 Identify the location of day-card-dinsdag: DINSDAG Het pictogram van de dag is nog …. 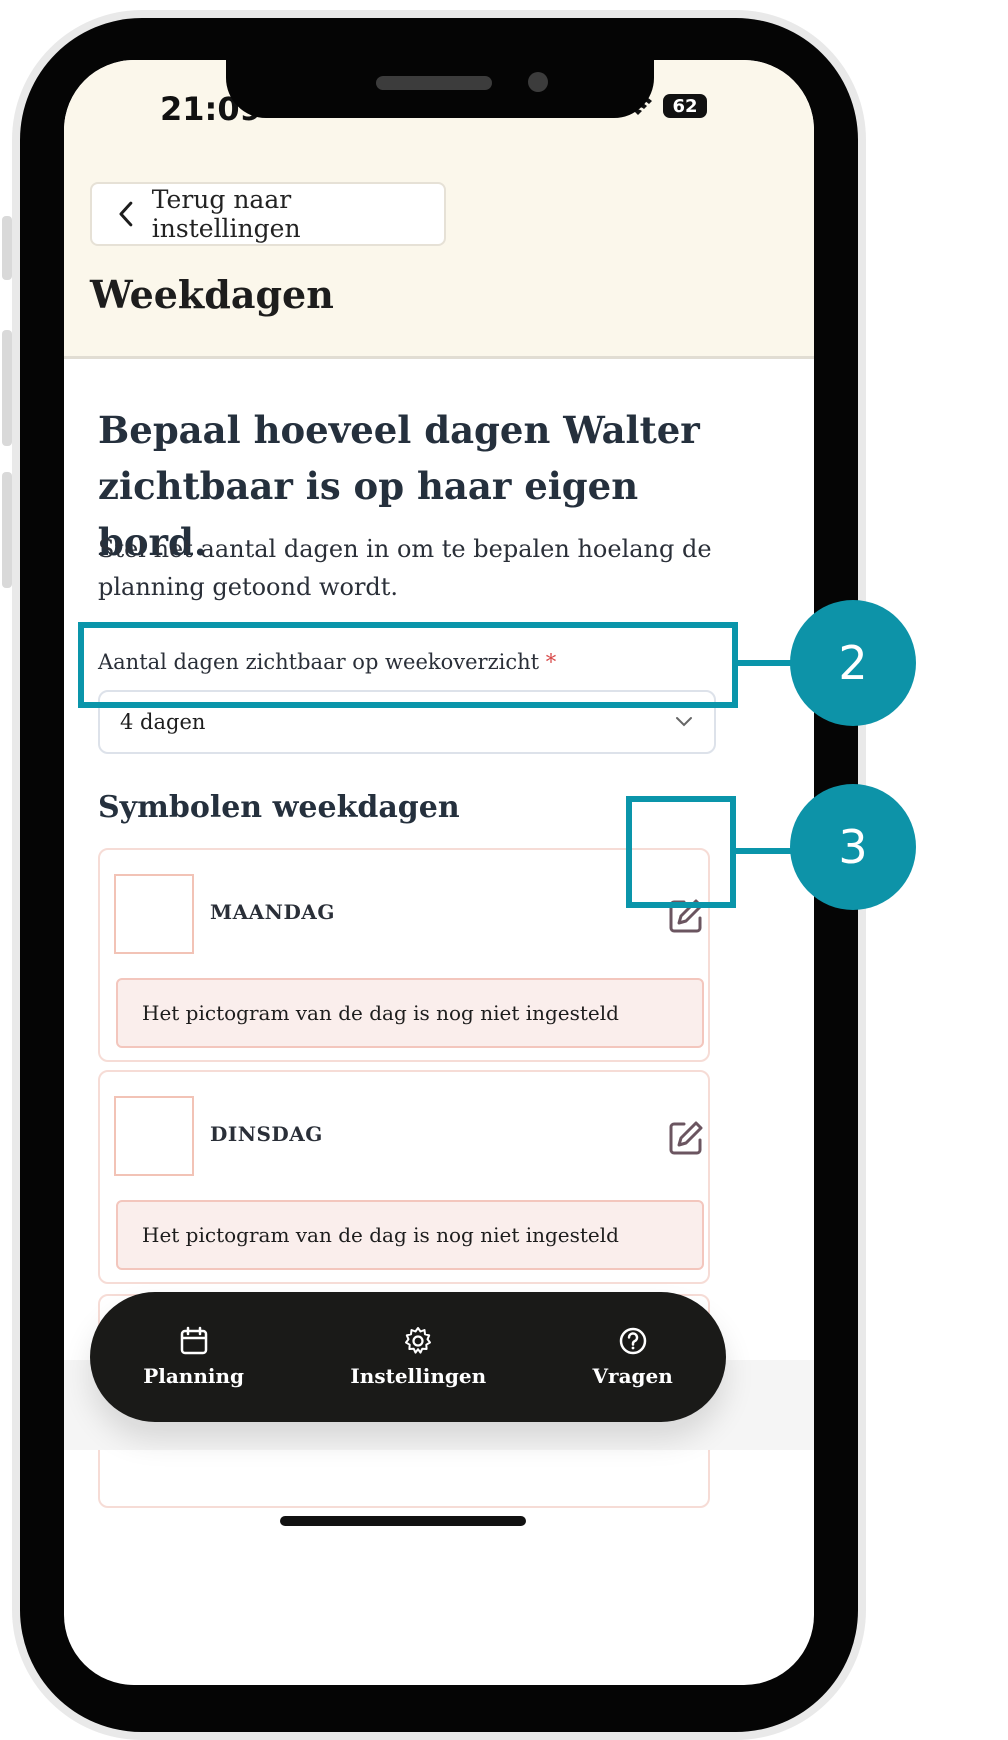
(404, 1177).